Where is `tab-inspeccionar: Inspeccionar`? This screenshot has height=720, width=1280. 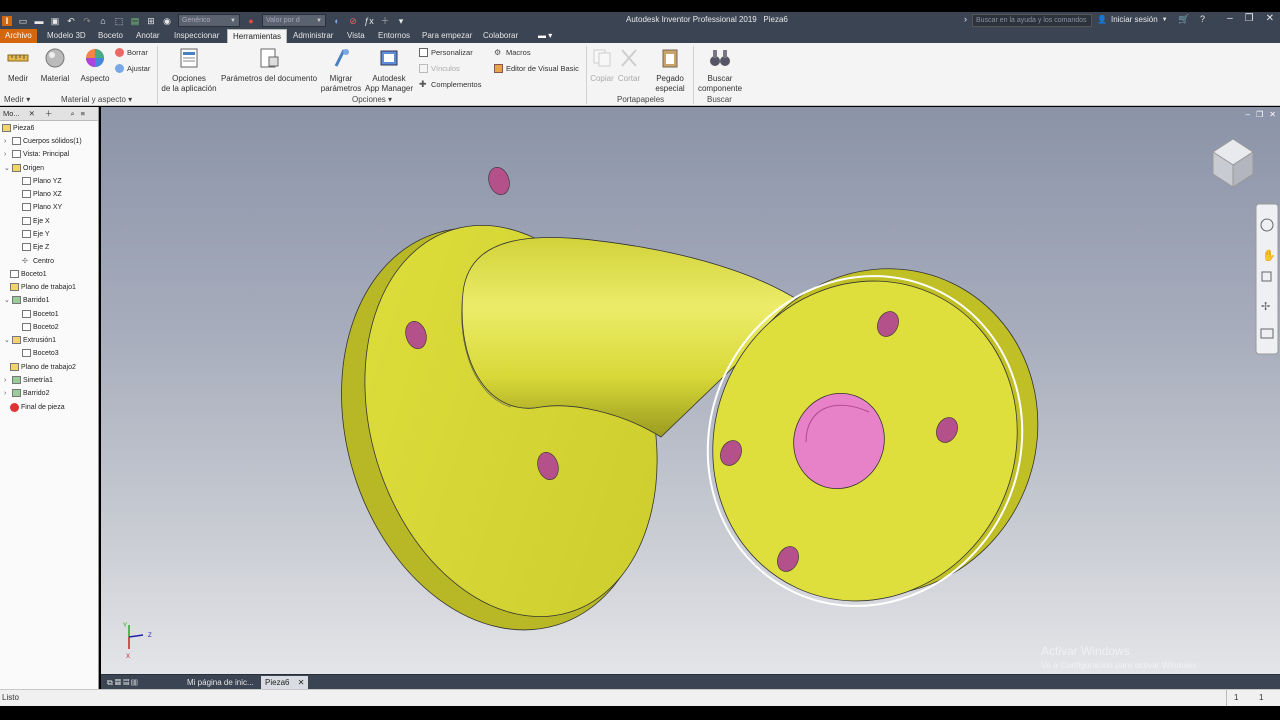 tab-inspeccionar: Inspeccionar is located at coordinates (196, 36).